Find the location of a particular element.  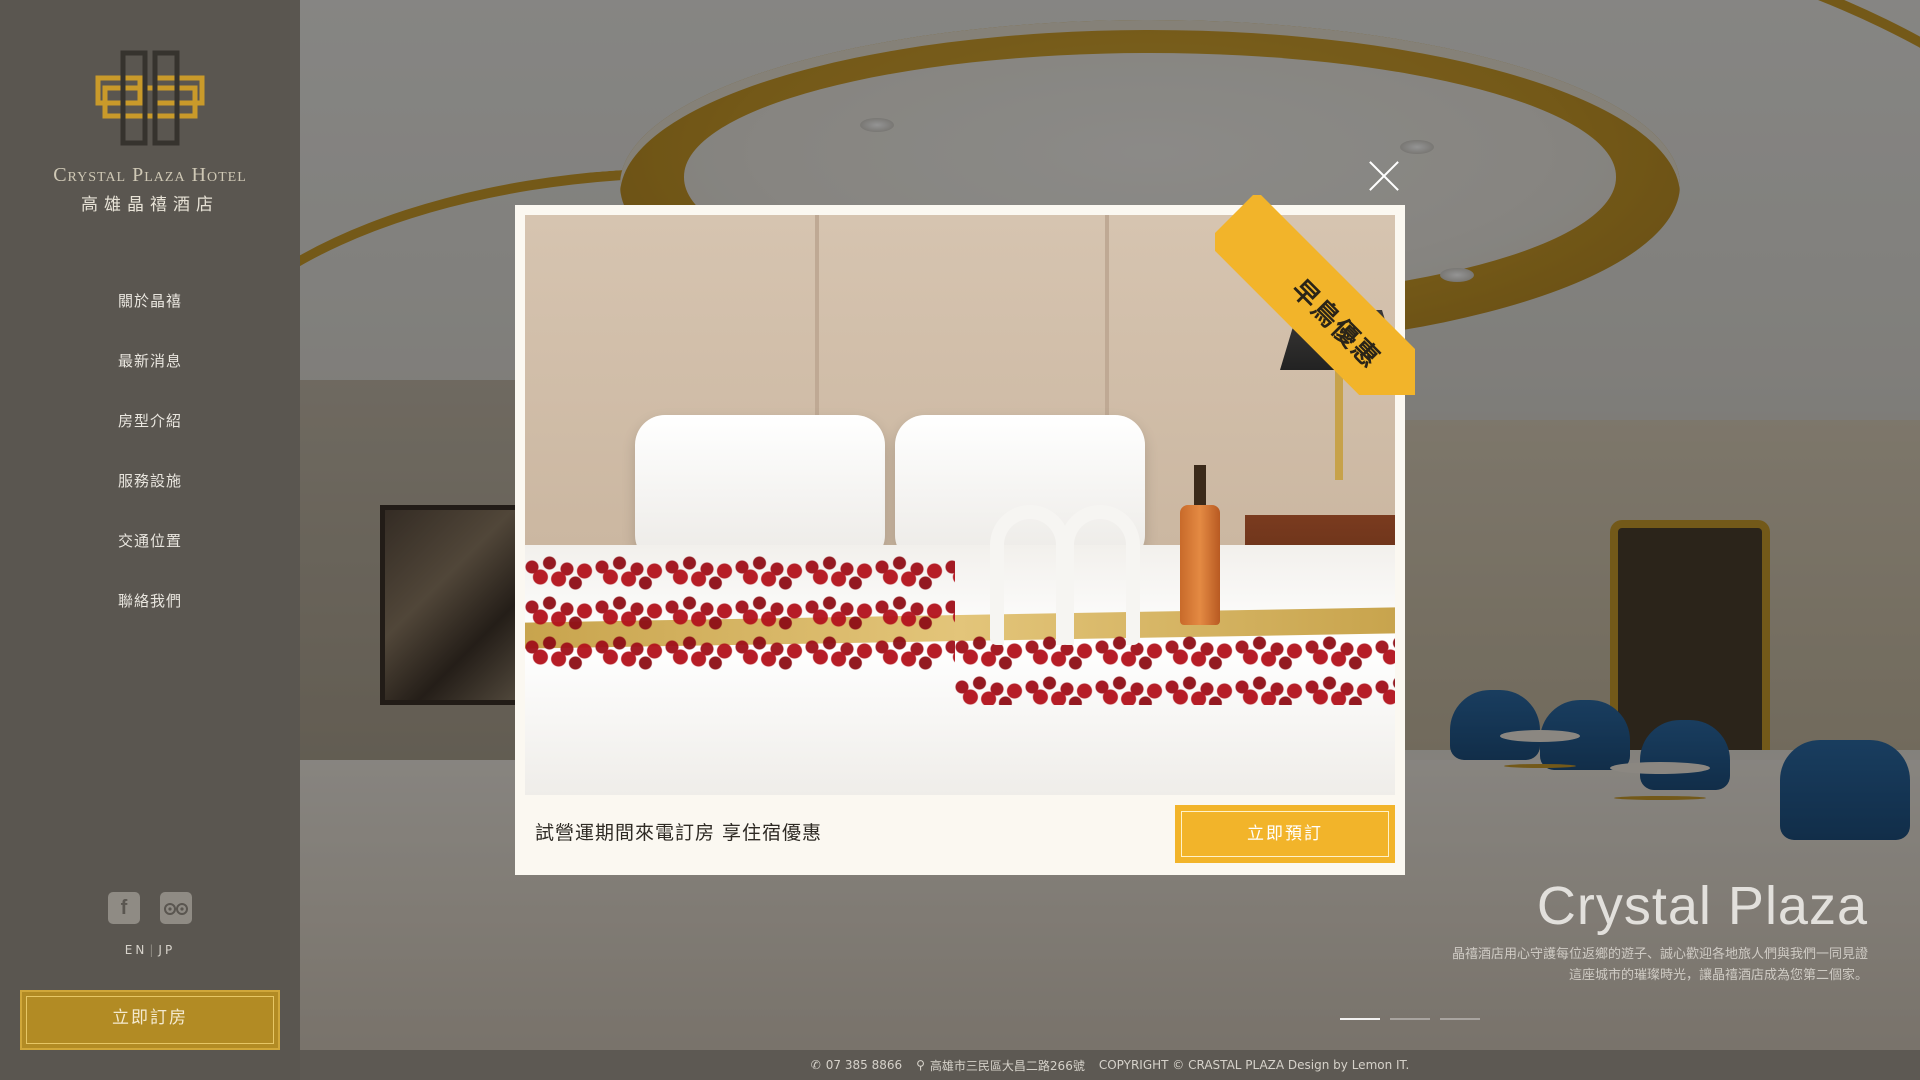

nav-item-contact: 聯絡我們 is located at coordinates (150, 616).